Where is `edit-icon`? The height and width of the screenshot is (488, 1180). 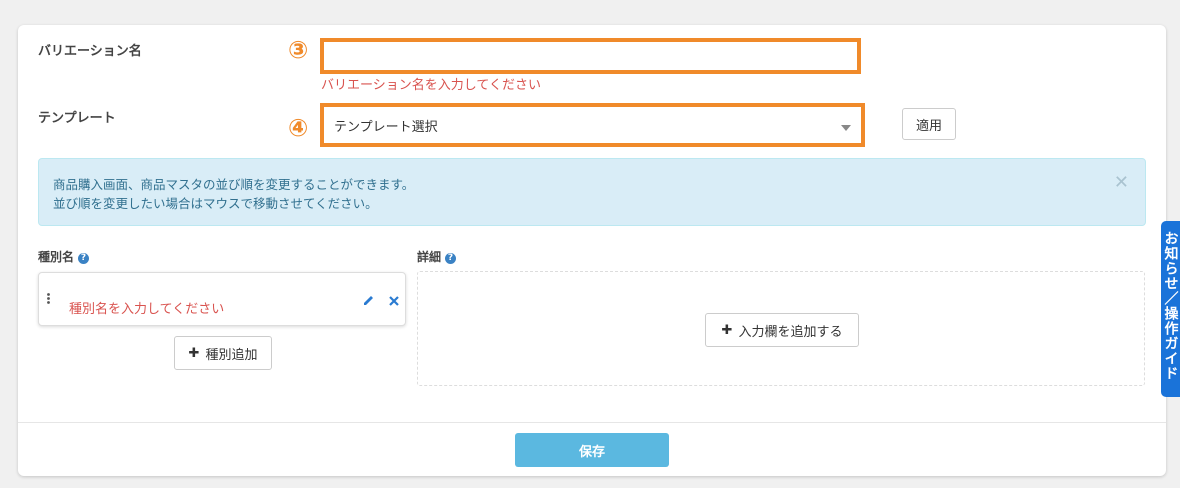 edit-icon is located at coordinates (369, 300).